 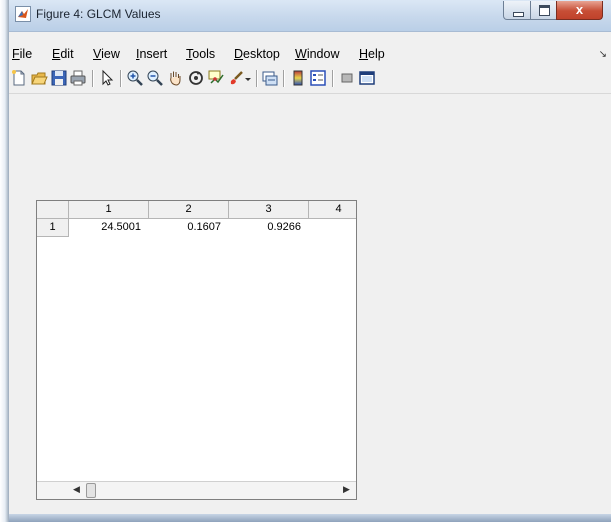 I want to click on menu-edit-label: dit, so click(x=67, y=54).